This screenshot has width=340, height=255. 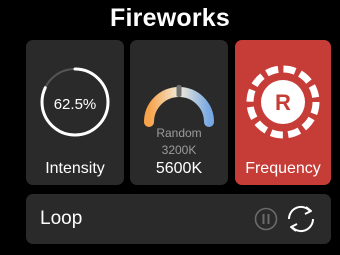 I want to click on intensity-label: Intensity, so click(x=75, y=168).